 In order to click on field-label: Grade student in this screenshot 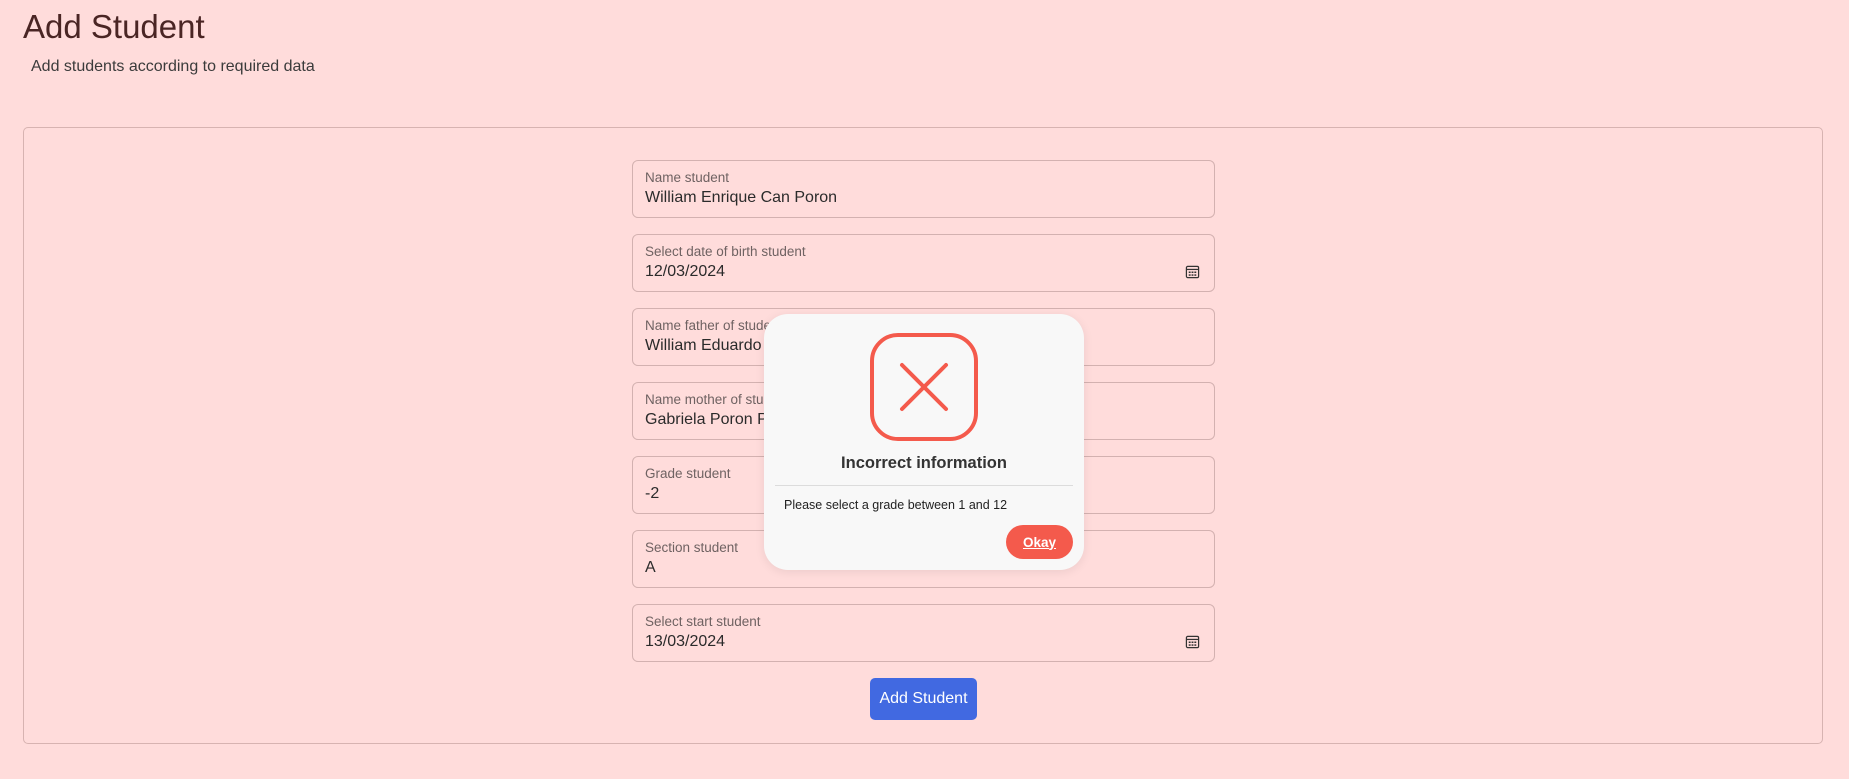, I will do `click(688, 473)`.